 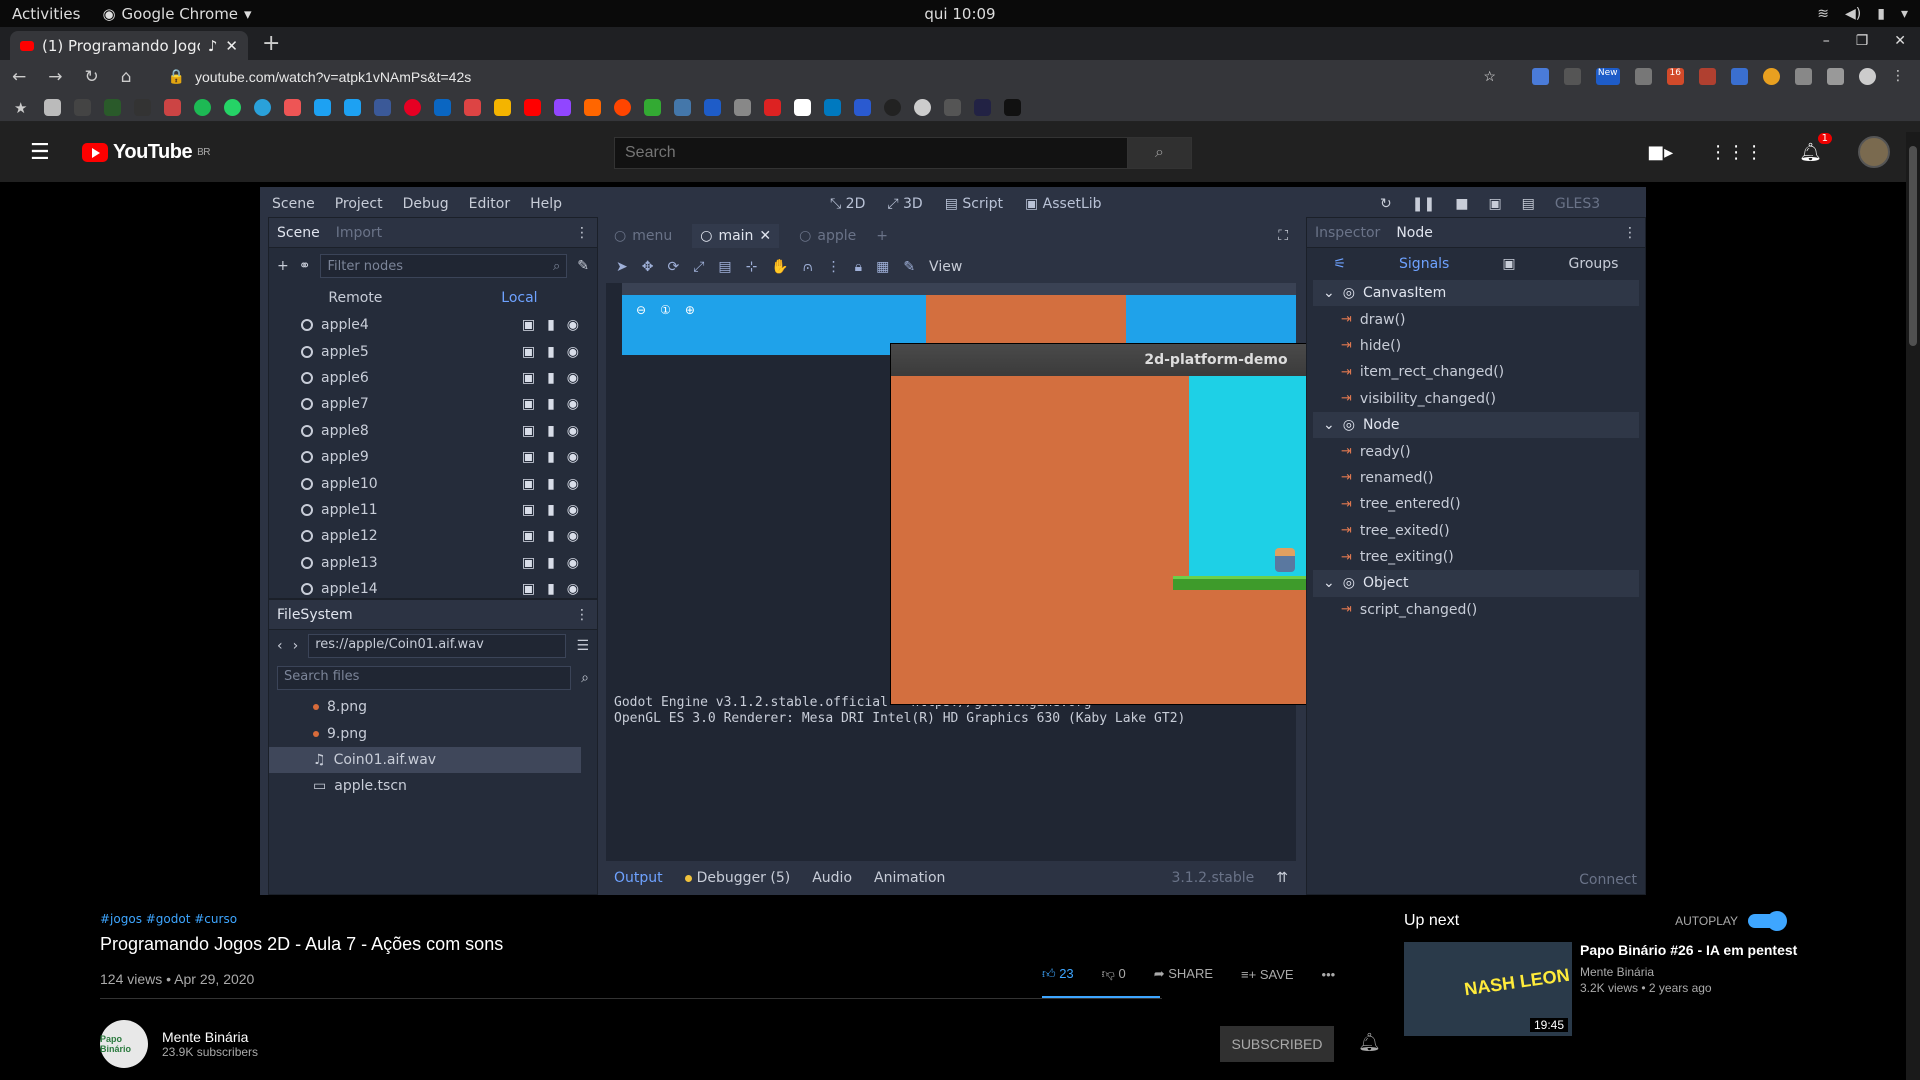 I want to click on groups-tab: Groups, so click(x=1594, y=264).